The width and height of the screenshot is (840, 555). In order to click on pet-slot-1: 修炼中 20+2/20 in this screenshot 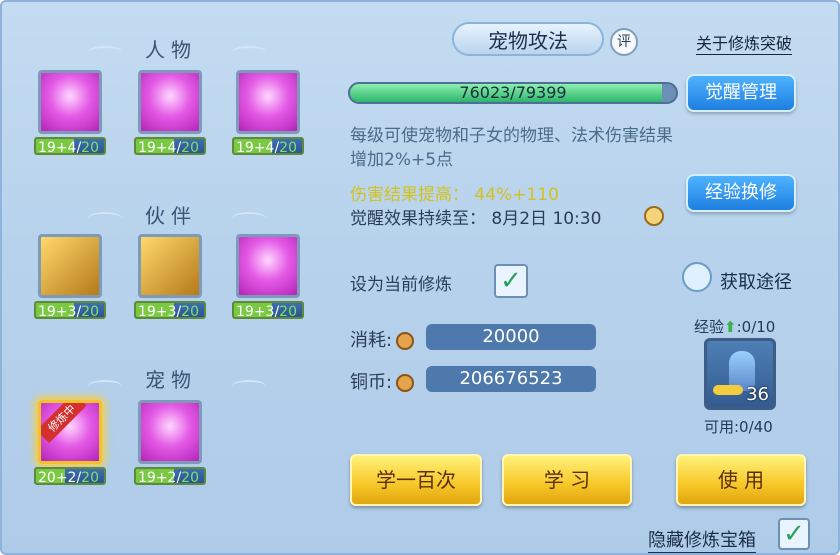, I will do `click(70, 442)`.